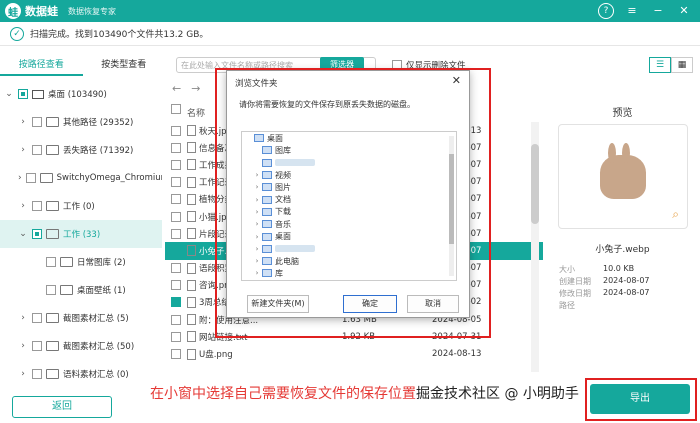 This screenshot has width=700, height=423. Describe the element at coordinates (81, 150) in the screenshot. I see `tree-node: › 丢失路径 (71392)` at that location.